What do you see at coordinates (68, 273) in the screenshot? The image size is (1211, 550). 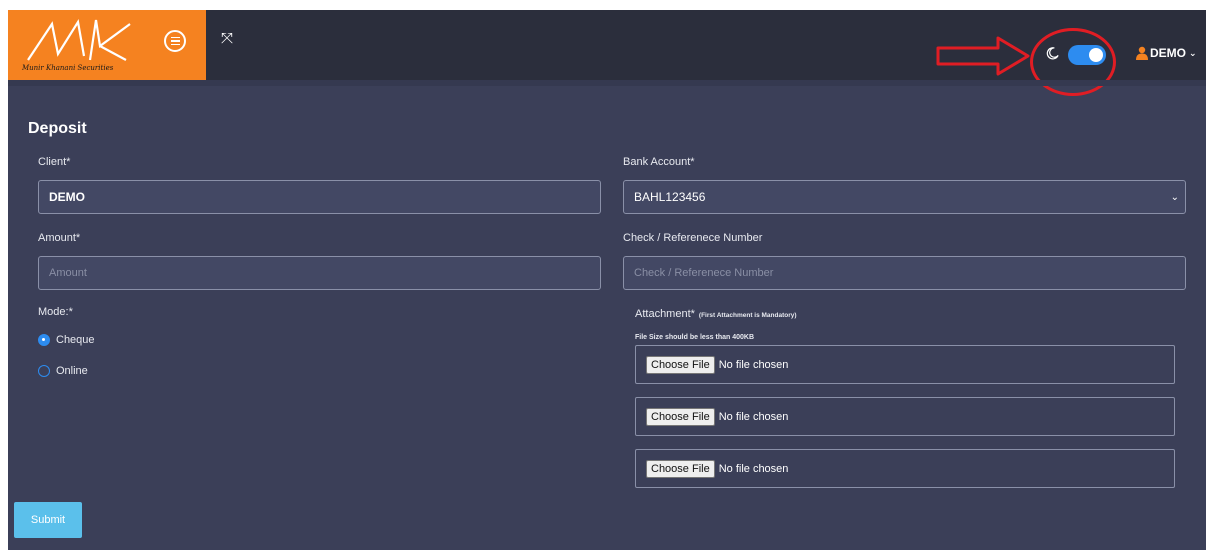 I see `amount-placeholder: Amount` at bounding box center [68, 273].